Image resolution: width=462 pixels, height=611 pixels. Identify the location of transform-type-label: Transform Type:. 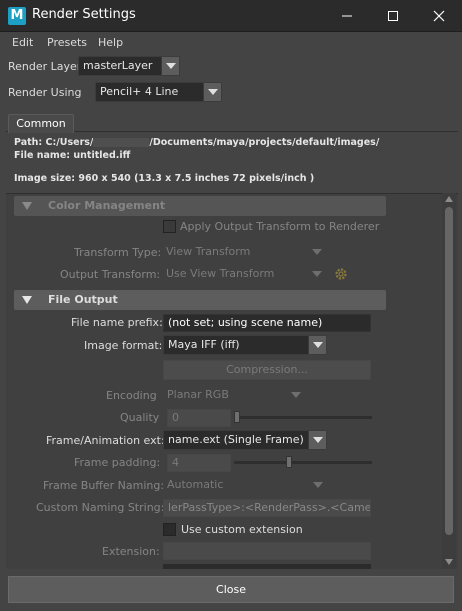
(118, 252).